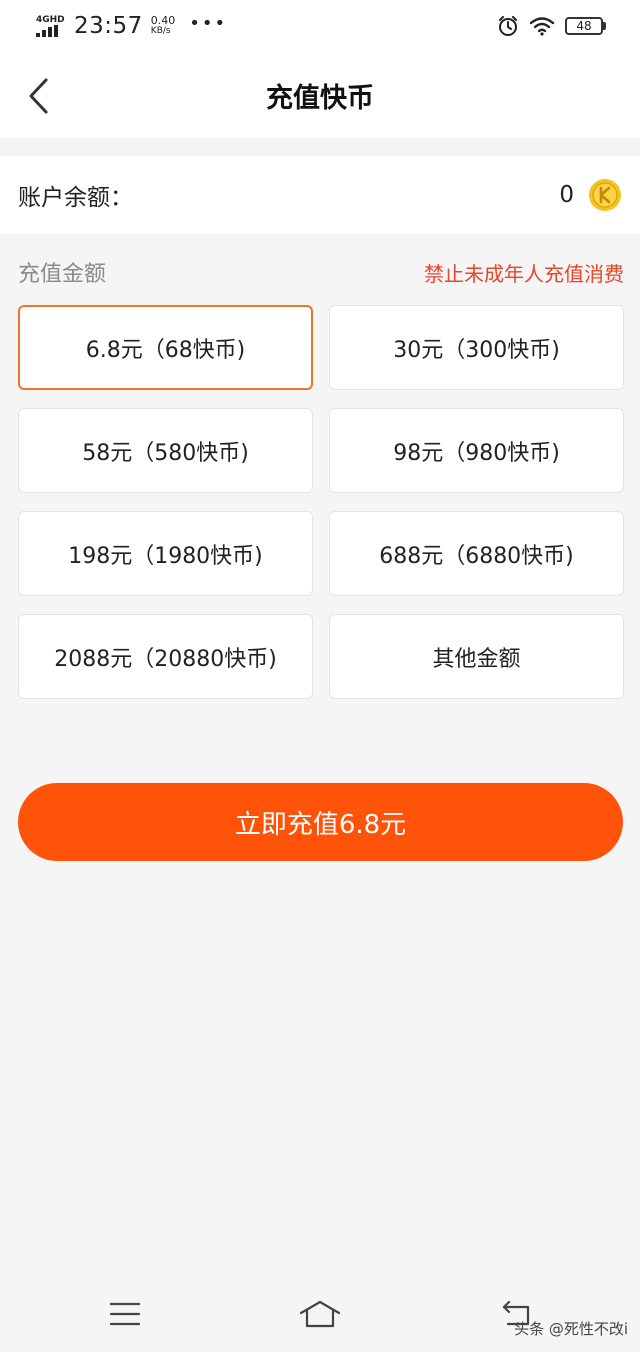 The width and height of the screenshot is (640, 1352). I want to click on amount-option-2088: 2088元（20880快币), so click(165, 656).